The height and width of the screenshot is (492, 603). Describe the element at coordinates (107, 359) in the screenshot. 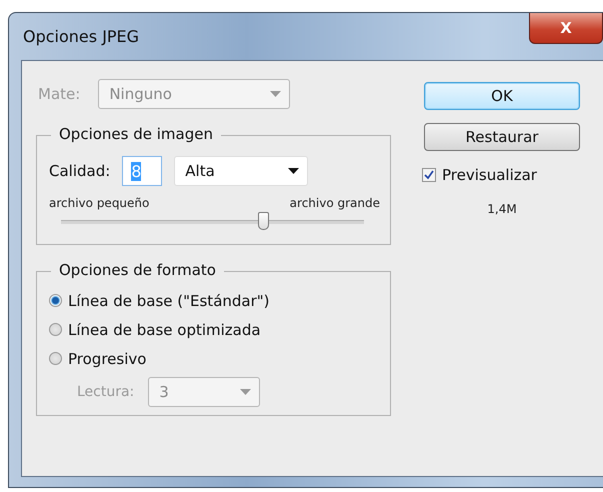

I see `radio-label: Progresivo` at that location.